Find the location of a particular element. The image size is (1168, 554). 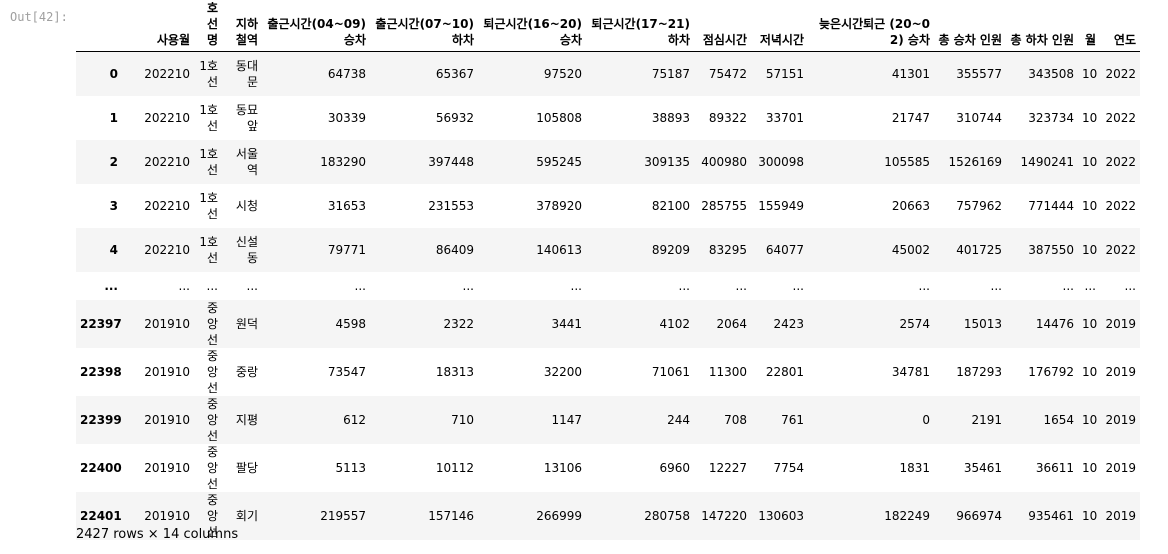

row-index: 22399 is located at coordinates (101, 419).